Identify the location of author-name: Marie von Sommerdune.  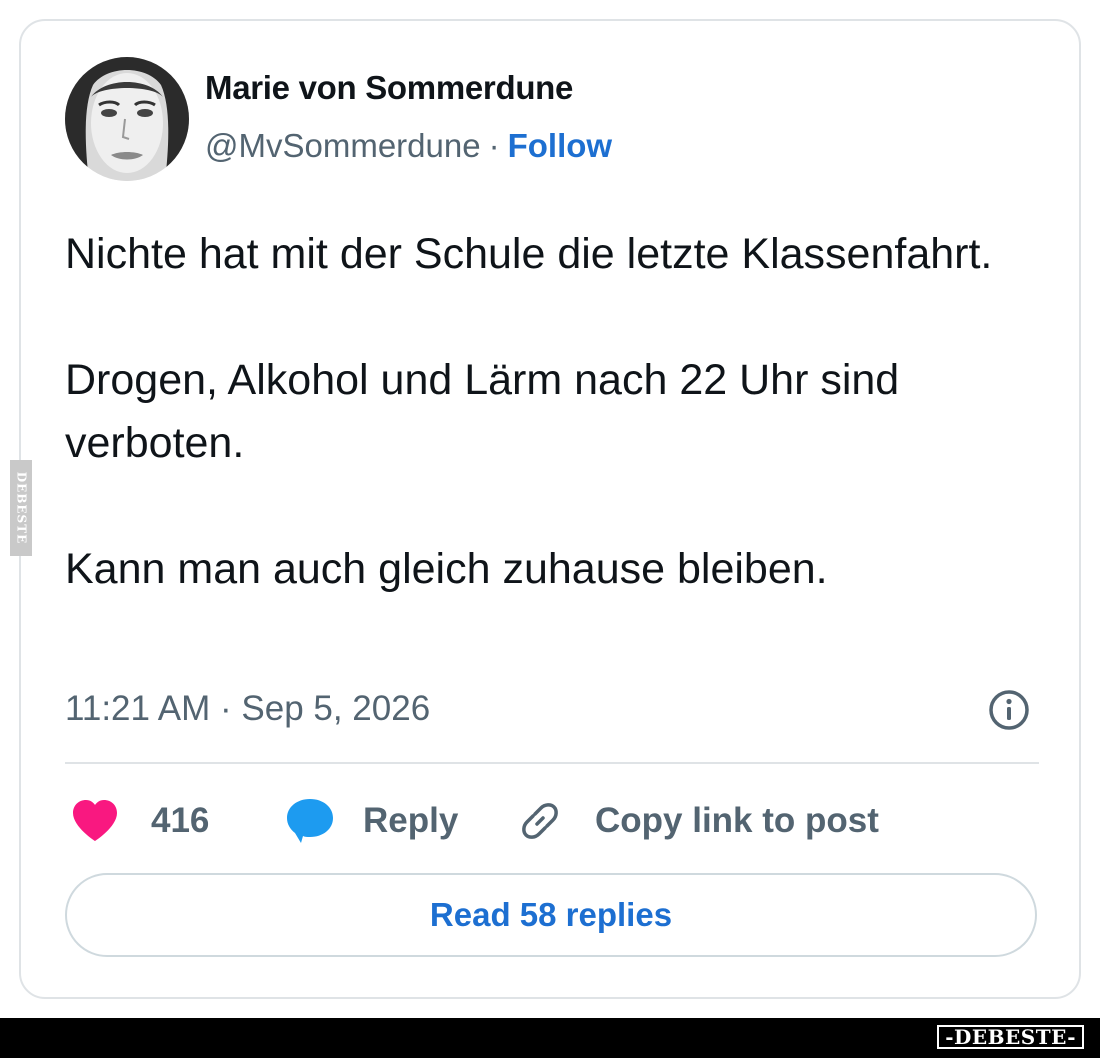
(389, 88).